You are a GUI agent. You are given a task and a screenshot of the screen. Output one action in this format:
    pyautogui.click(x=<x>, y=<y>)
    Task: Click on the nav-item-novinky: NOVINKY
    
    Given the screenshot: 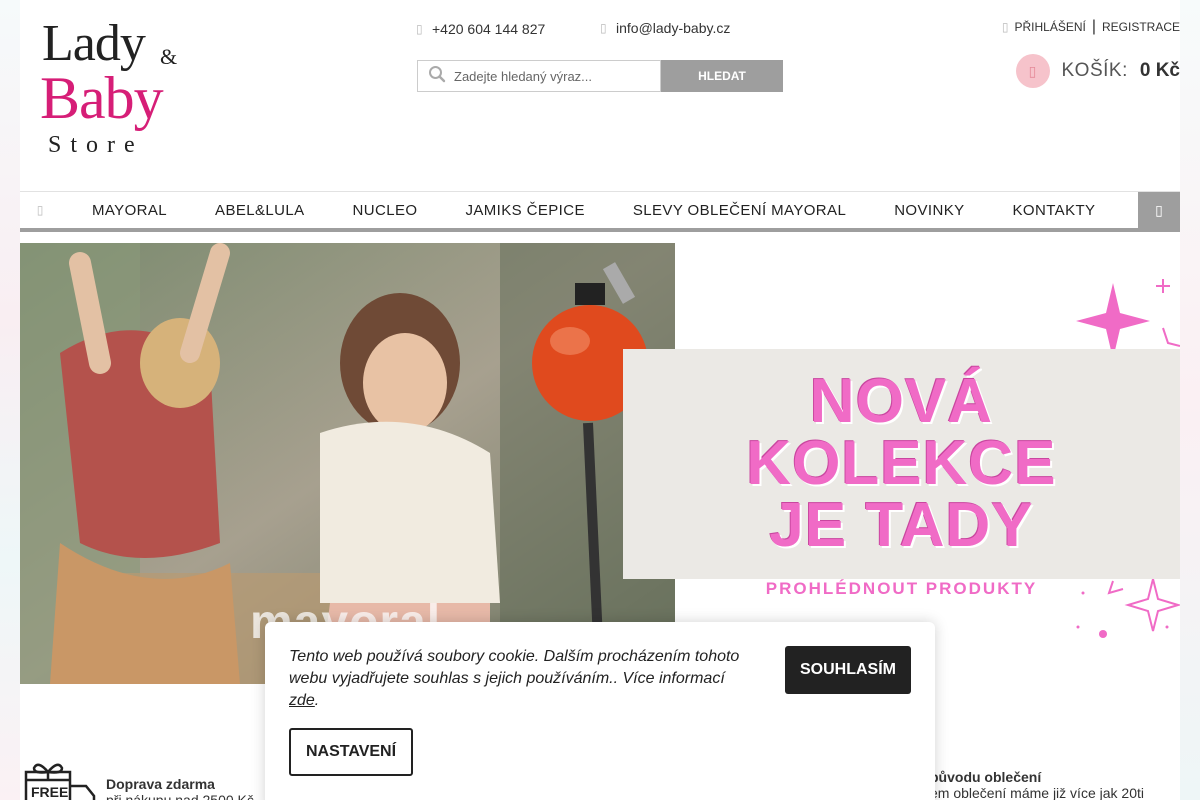 What is the action you would take?
    pyautogui.click(x=929, y=210)
    